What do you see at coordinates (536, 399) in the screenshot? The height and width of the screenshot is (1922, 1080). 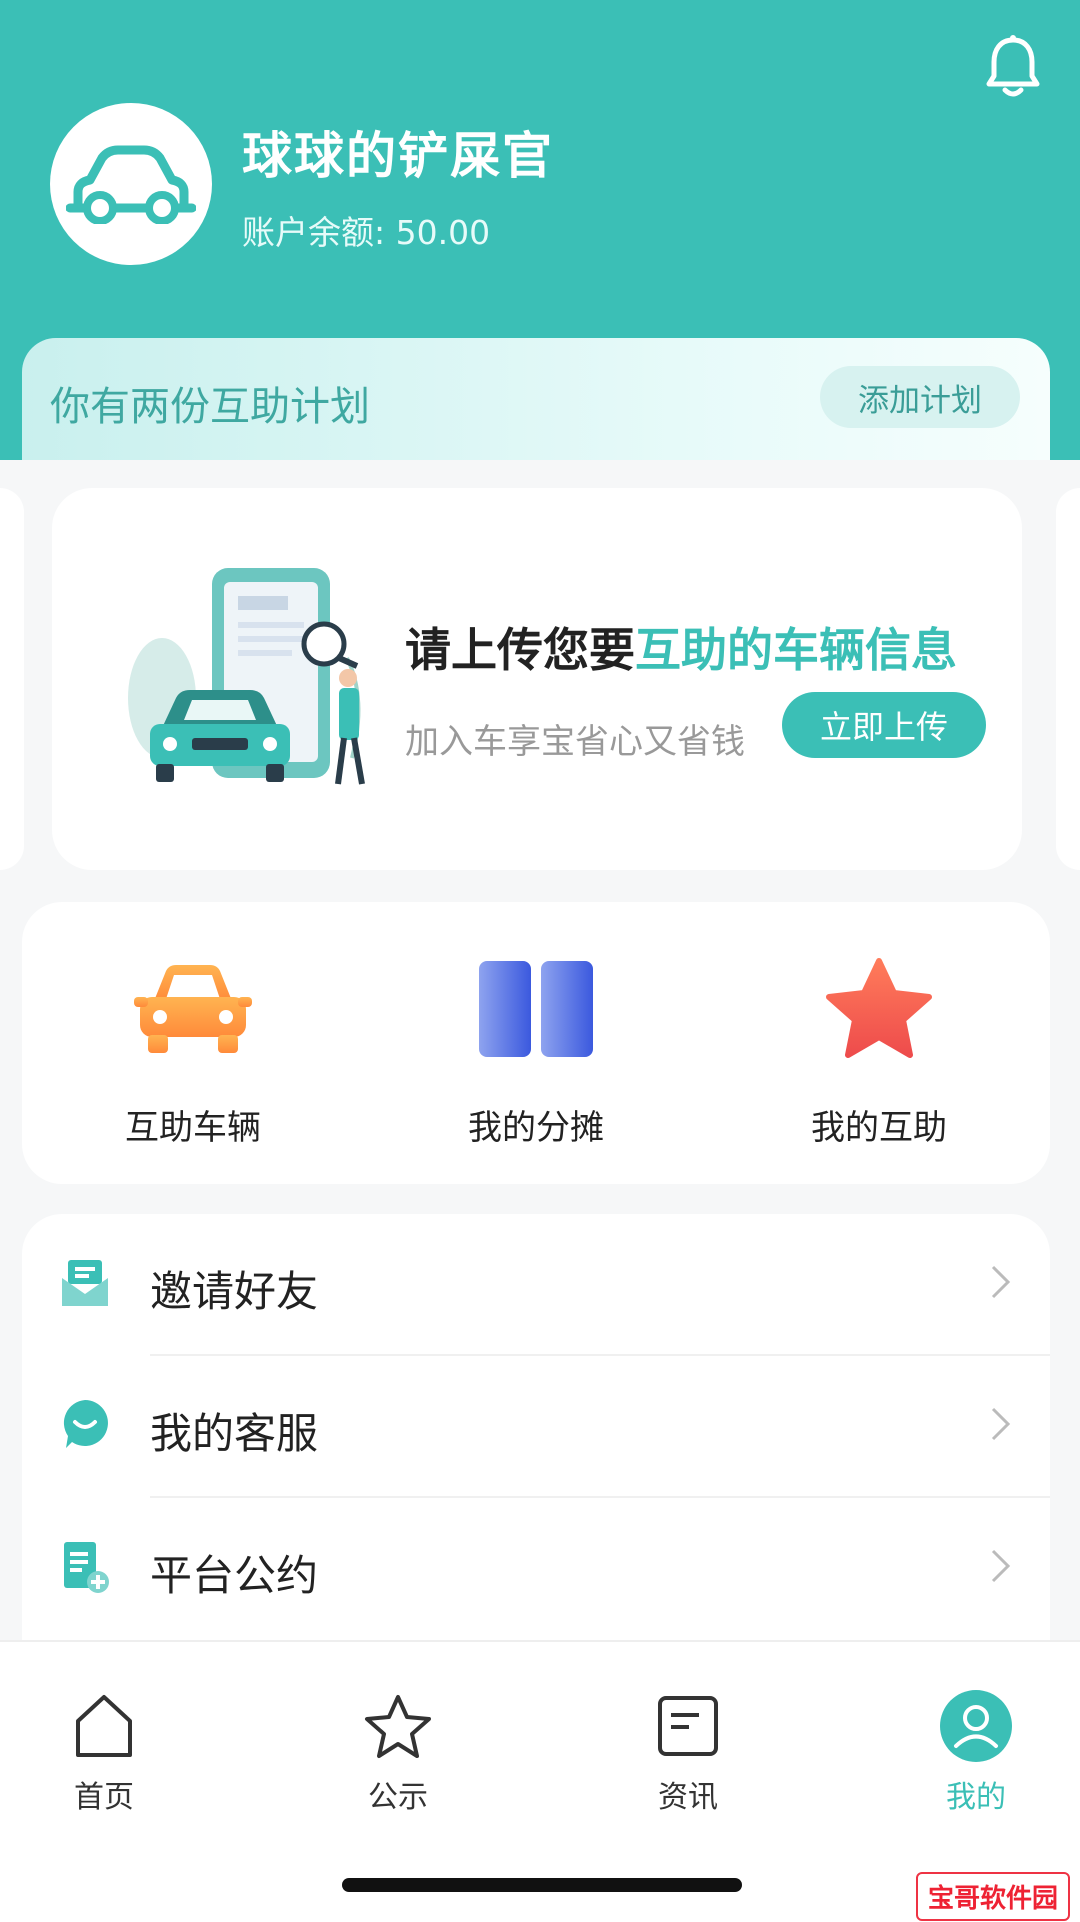 I see `plan-banner: 你有两份互助计划 添加计划` at bounding box center [536, 399].